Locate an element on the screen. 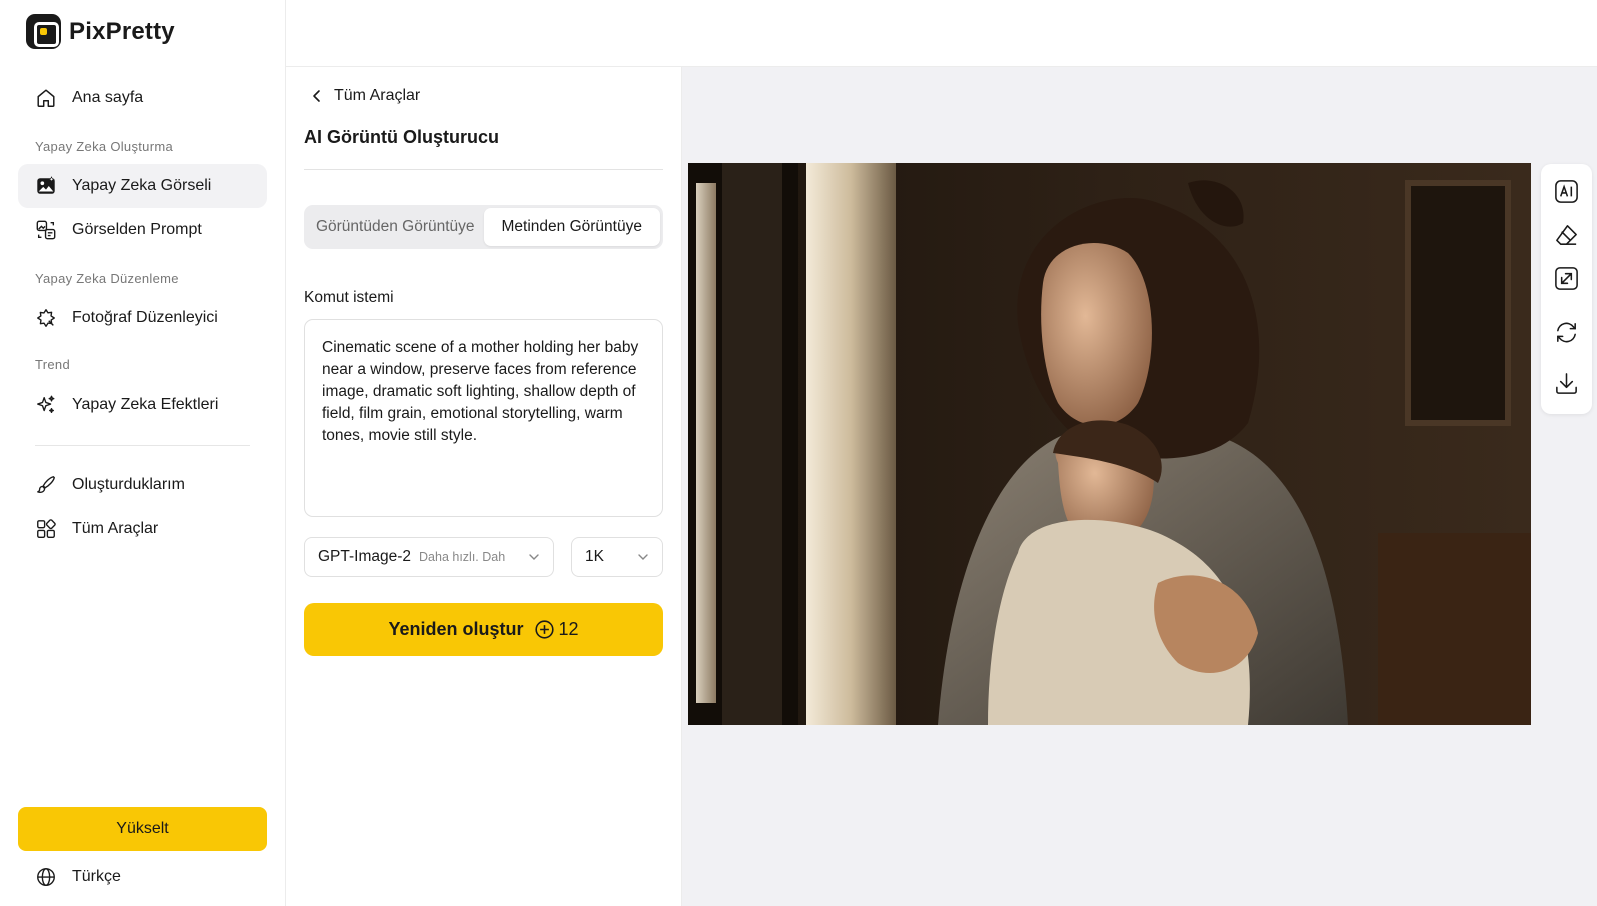  model-select-hint: Daha hızlı. Dah is located at coordinates (462, 557).